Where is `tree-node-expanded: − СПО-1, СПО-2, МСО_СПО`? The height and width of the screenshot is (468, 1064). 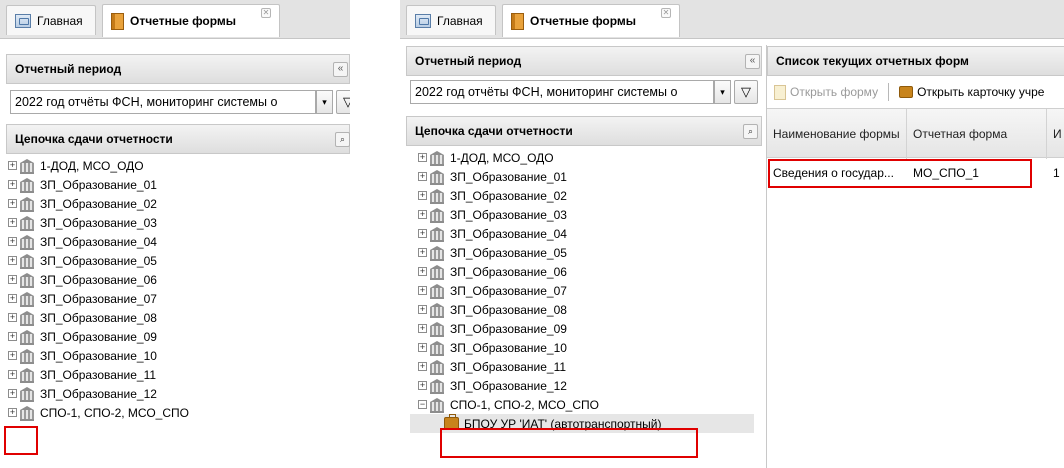
tree-node-expanded: − СПО-1, СПО-2, МСО_СПО is located at coordinates (586, 404).